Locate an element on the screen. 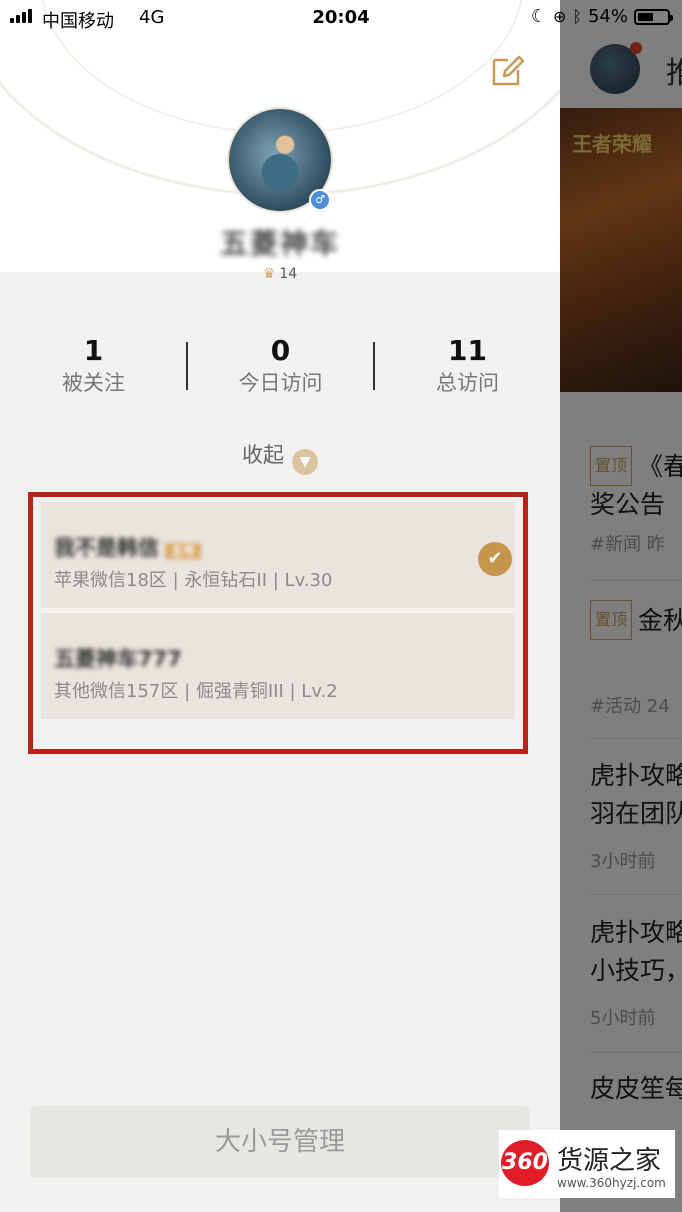 This screenshot has height=1212, width=682. watermark: 360 货源之家 www.360hyzj.com is located at coordinates (587, 1164).